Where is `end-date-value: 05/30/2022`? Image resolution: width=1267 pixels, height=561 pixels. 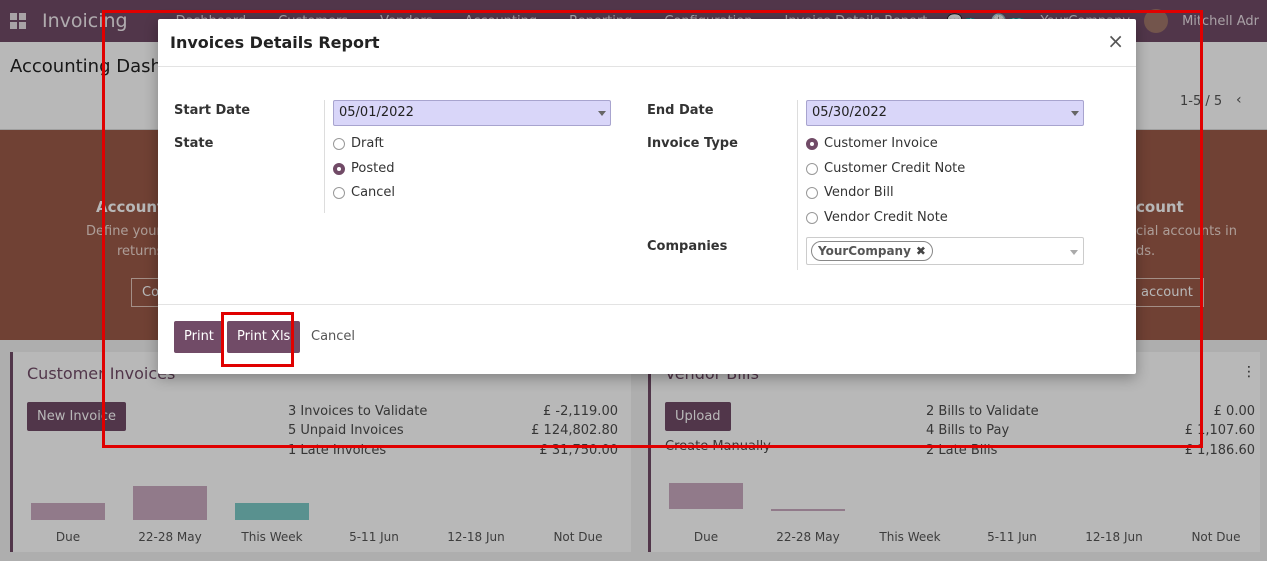 end-date-value: 05/30/2022 is located at coordinates (849, 112).